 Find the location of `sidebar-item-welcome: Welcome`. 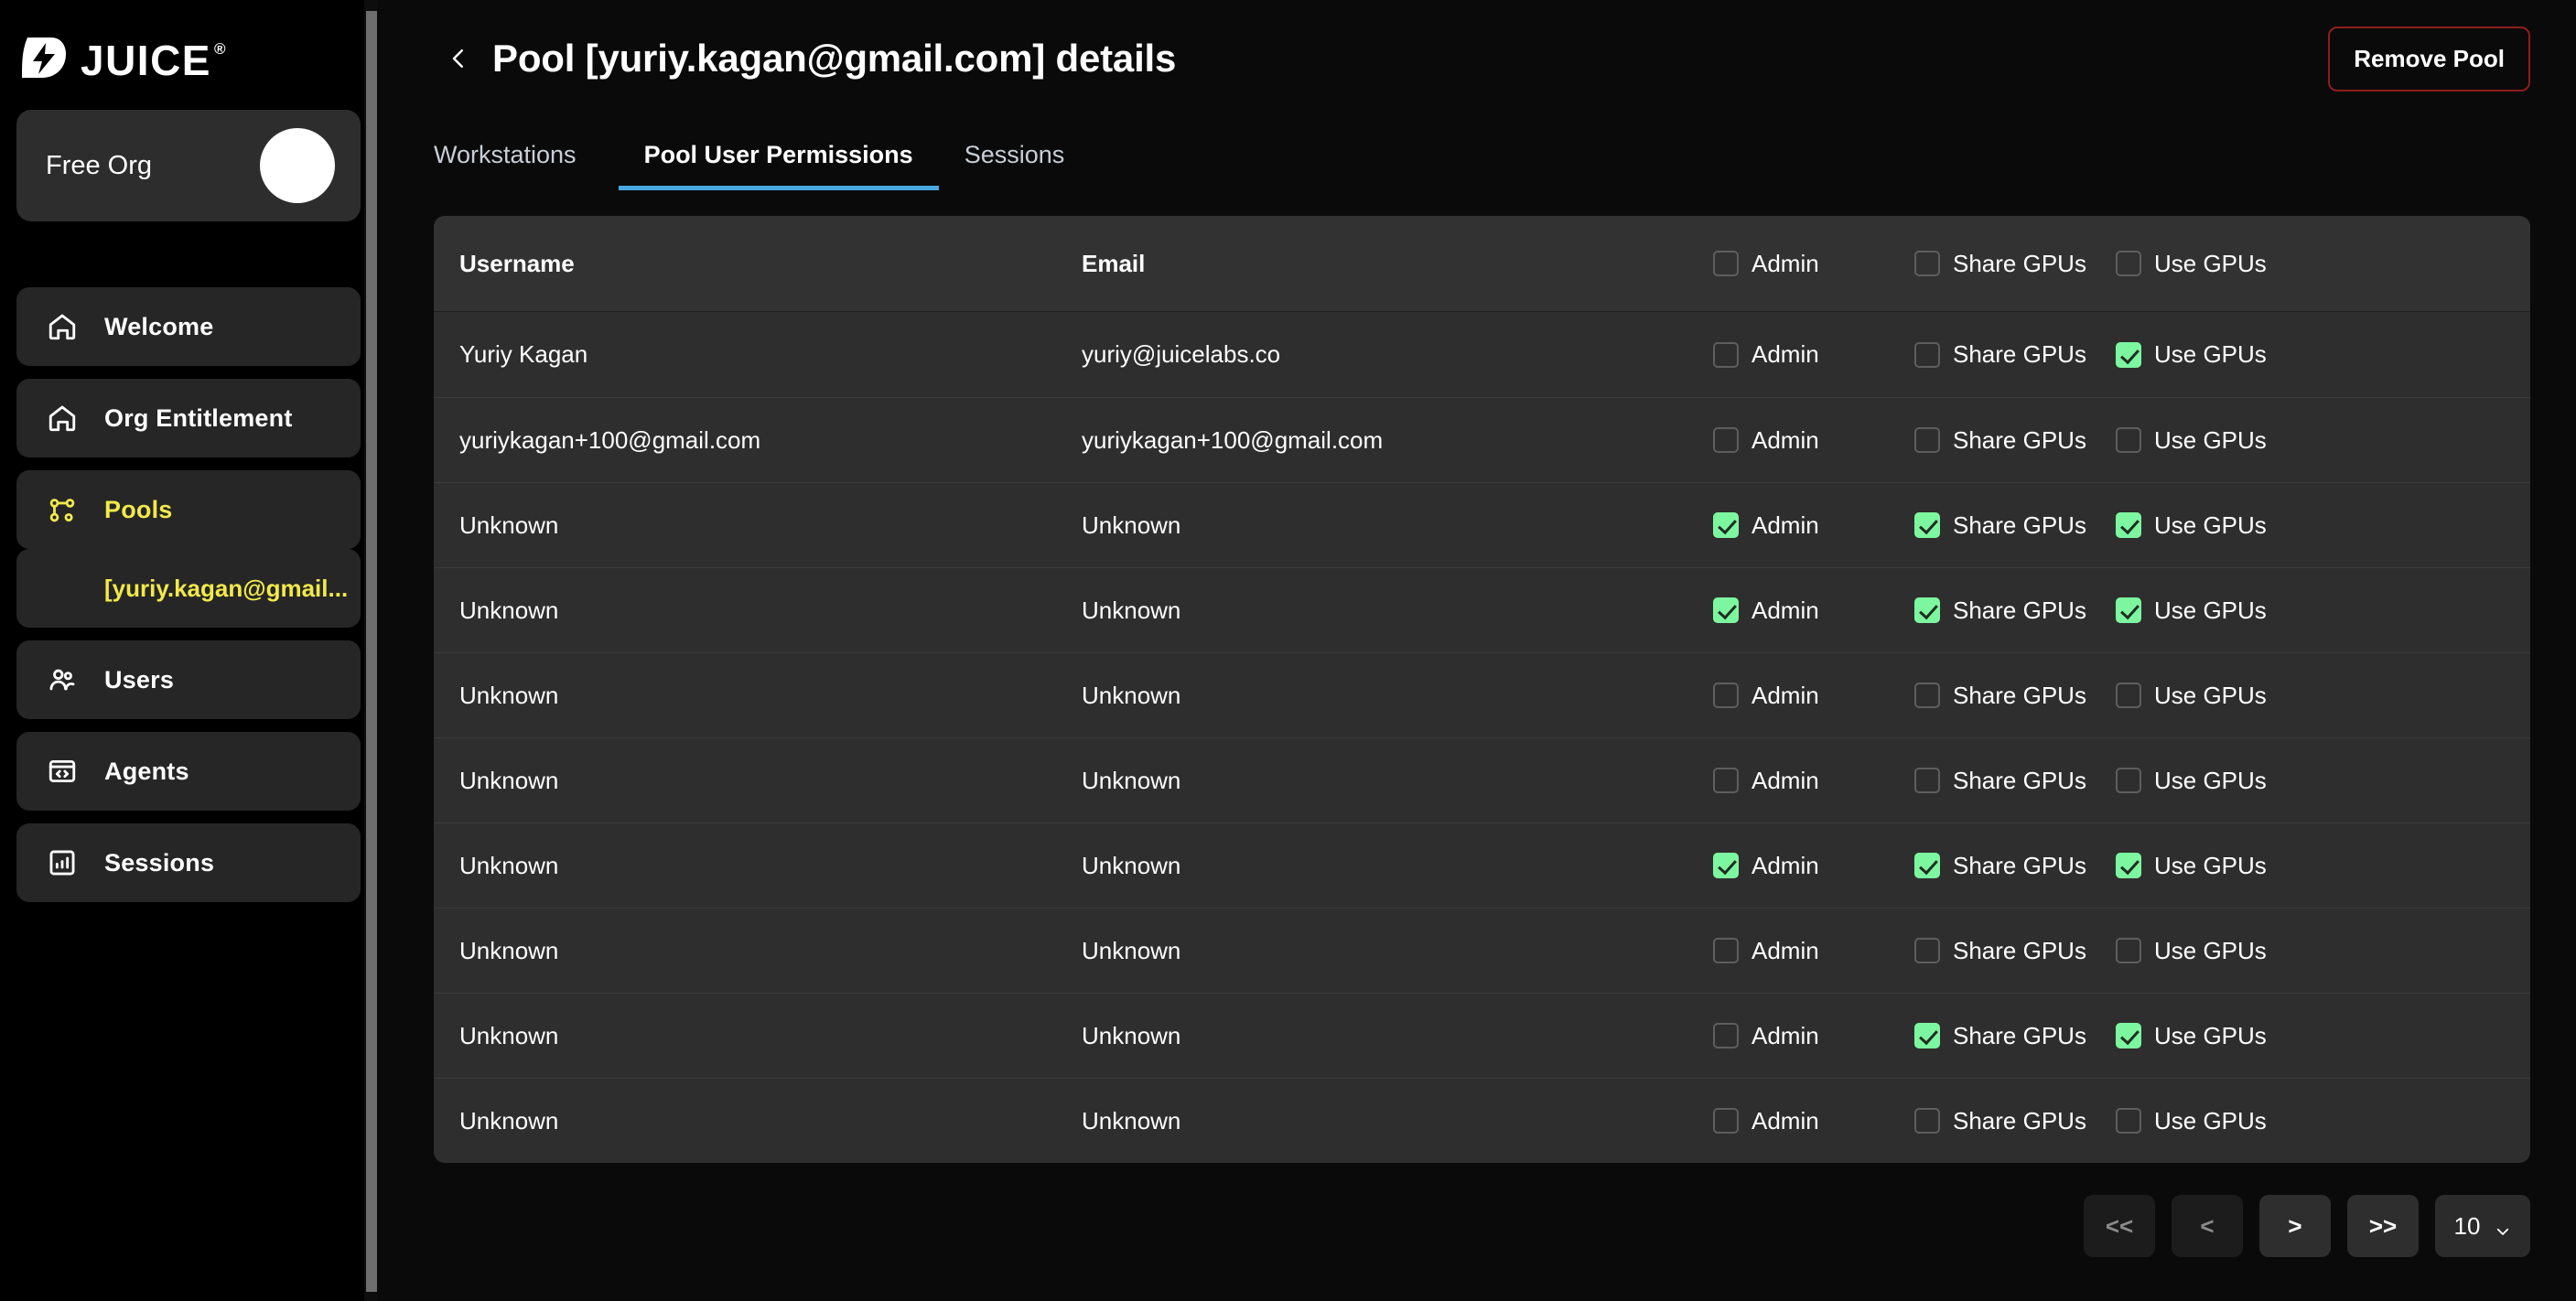

sidebar-item-welcome: Welcome is located at coordinates (188, 326).